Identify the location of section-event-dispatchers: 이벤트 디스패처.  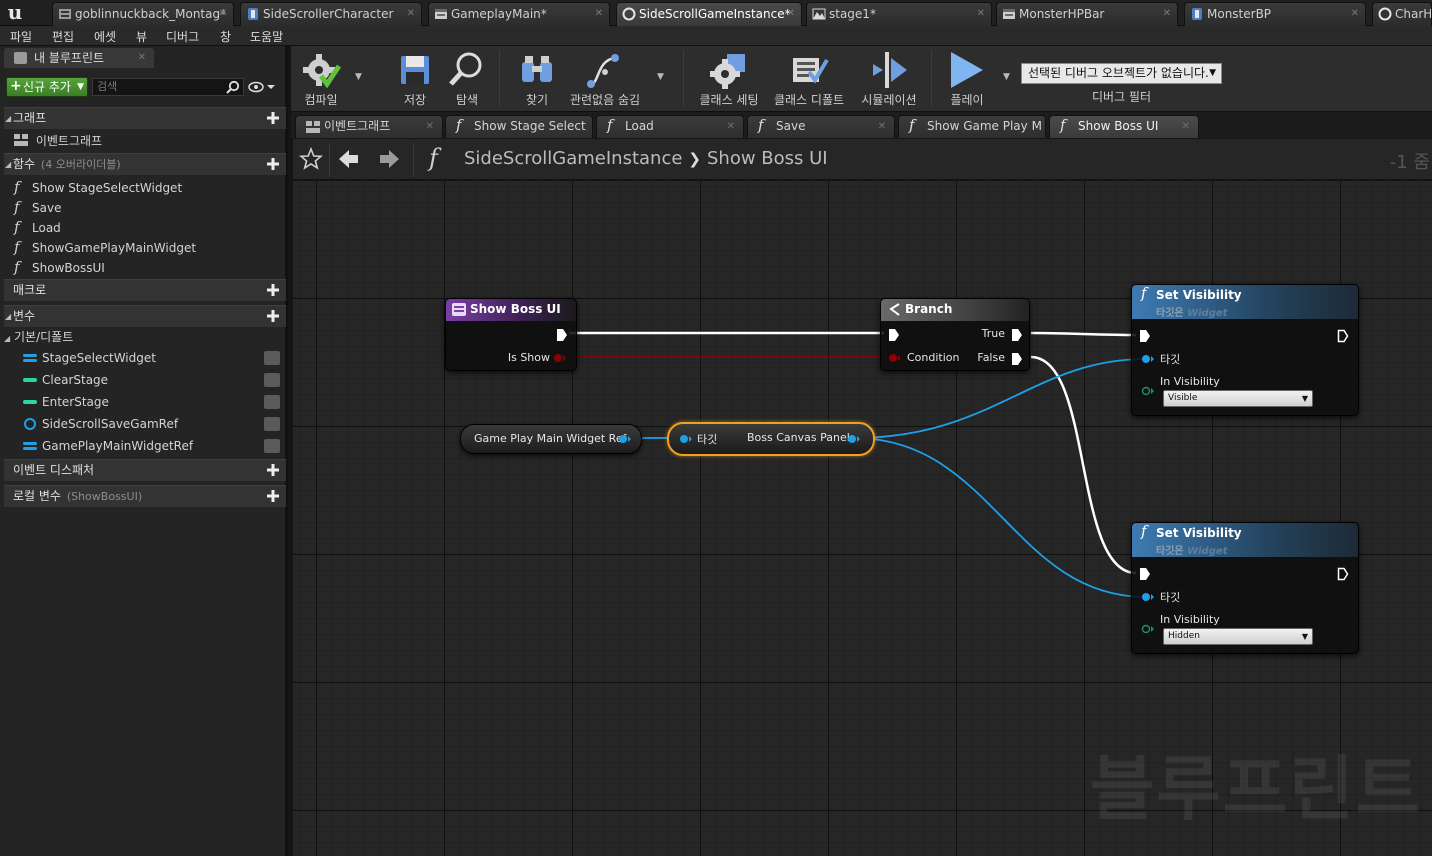
(145, 470).